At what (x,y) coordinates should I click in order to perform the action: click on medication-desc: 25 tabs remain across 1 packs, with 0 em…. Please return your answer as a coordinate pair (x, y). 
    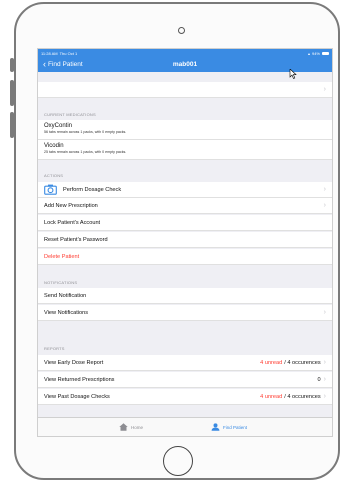
    Looking at the image, I should click on (85, 152).